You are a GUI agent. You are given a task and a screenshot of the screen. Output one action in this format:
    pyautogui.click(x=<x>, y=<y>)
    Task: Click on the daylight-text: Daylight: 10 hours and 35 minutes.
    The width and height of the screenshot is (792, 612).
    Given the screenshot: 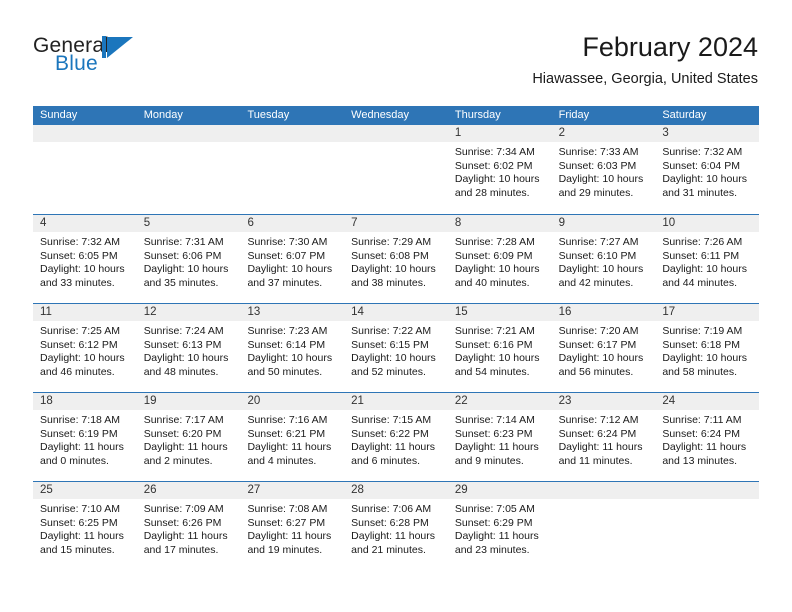 What is the action you would take?
    pyautogui.click(x=186, y=276)
    